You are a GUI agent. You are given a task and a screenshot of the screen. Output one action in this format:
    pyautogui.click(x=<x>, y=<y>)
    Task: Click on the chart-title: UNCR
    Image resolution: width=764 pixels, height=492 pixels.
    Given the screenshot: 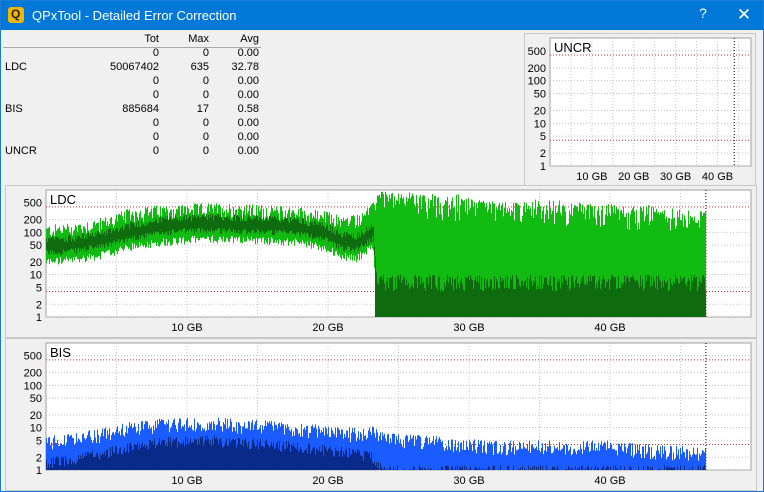 What is the action you would take?
    pyautogui.click(x=573, y=47)
    